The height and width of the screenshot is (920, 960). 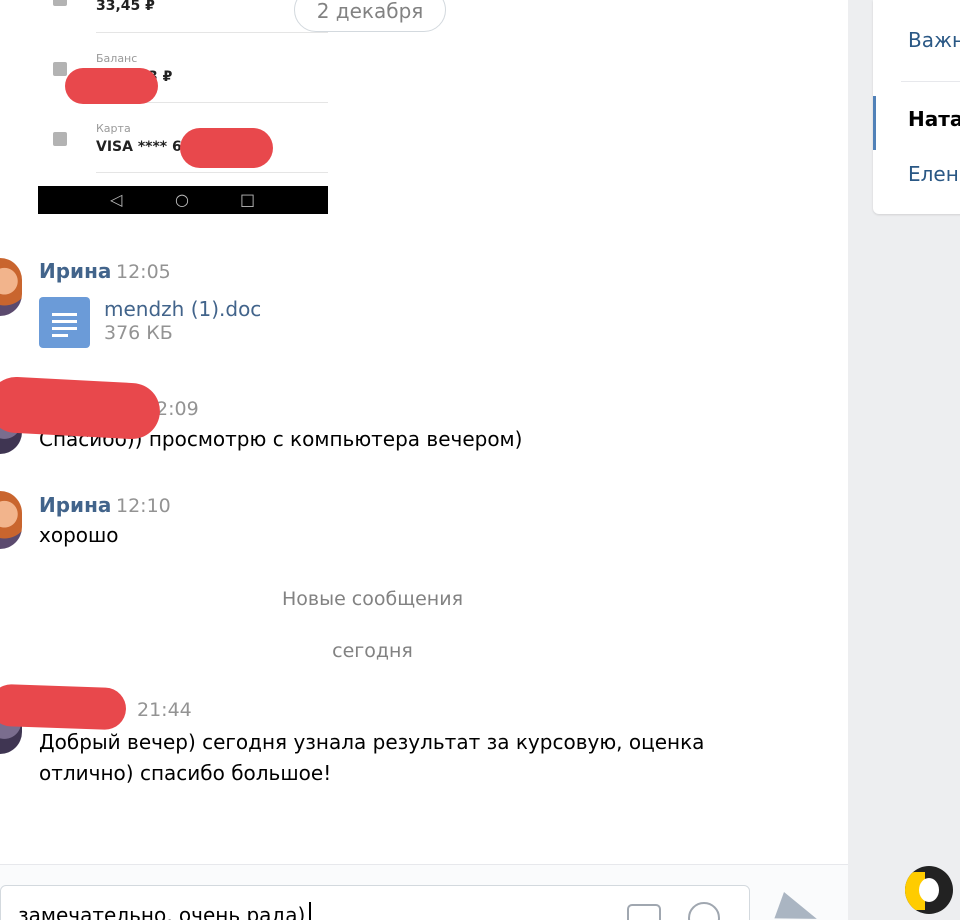 I want to click on message-text-line-2: отлично) спасибо большое!, so click(x=185, y=773).